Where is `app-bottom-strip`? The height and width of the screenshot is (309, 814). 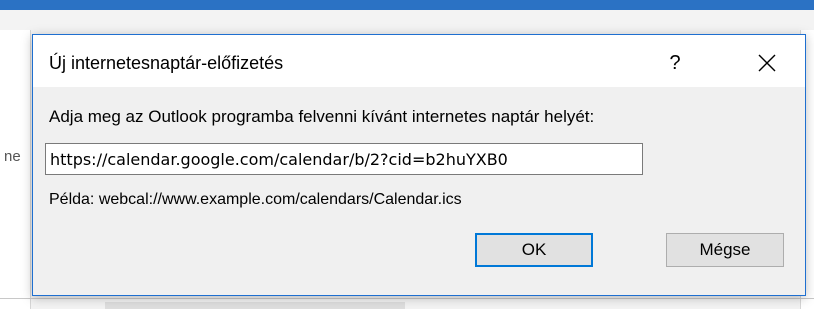 app-bottom-strip is located at coordinates (255, 305).